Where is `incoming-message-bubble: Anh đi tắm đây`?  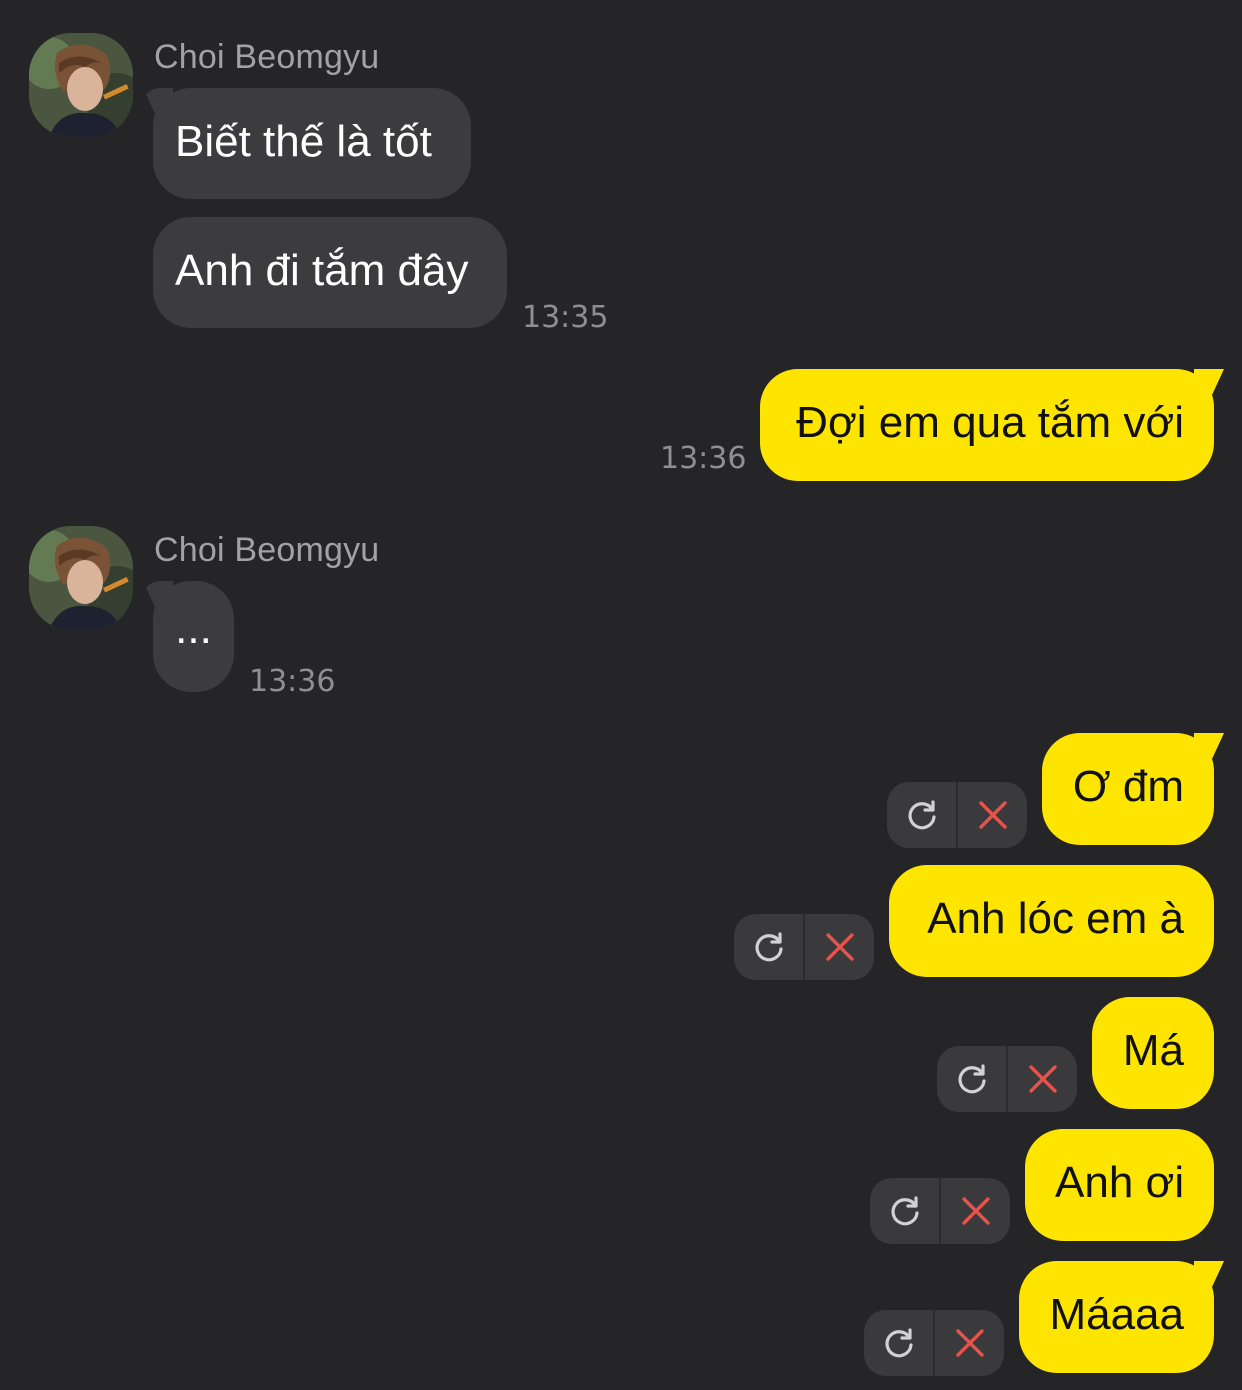
incoming-message-bubble: Anh đi tắm đây is located at coordinates (330, 272).